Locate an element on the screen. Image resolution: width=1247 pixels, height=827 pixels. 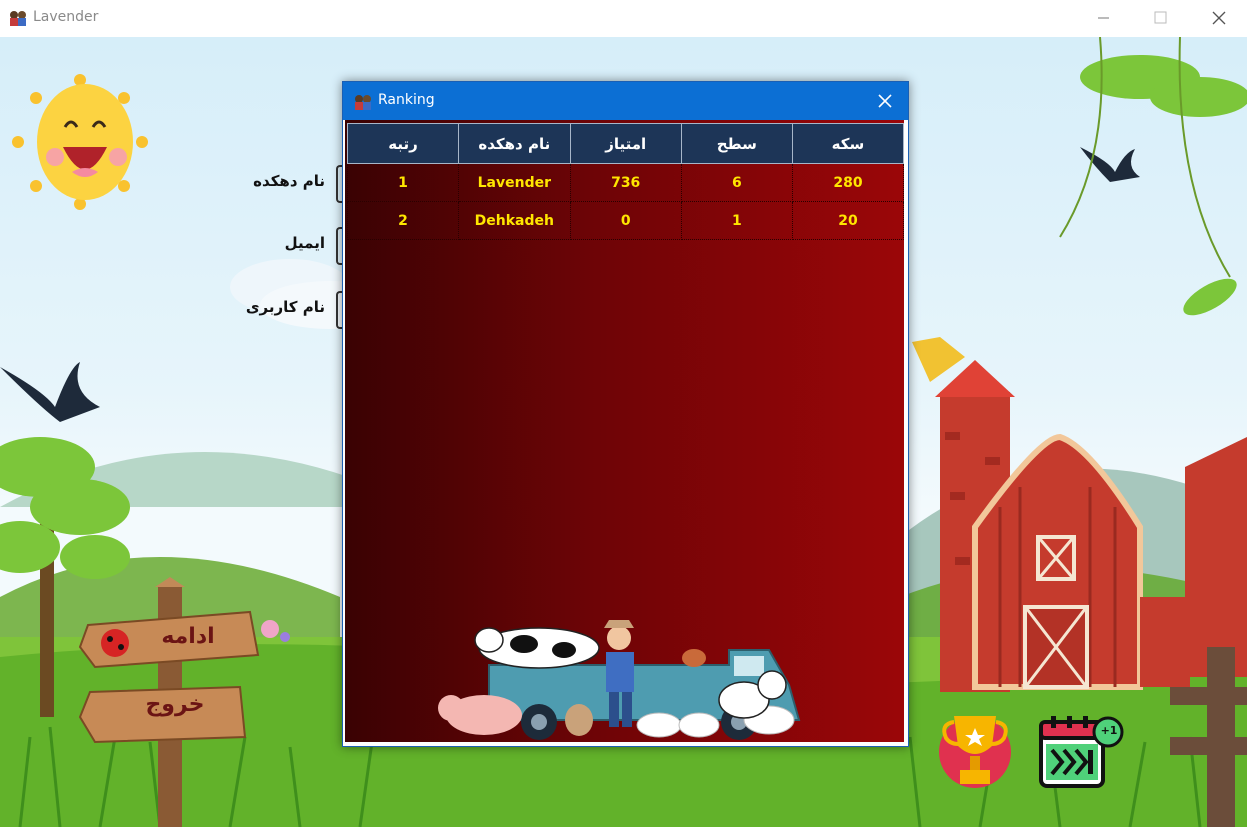
table-row: 2 Dehkadeh 0 1 20 is located at coordinates (625, 220).